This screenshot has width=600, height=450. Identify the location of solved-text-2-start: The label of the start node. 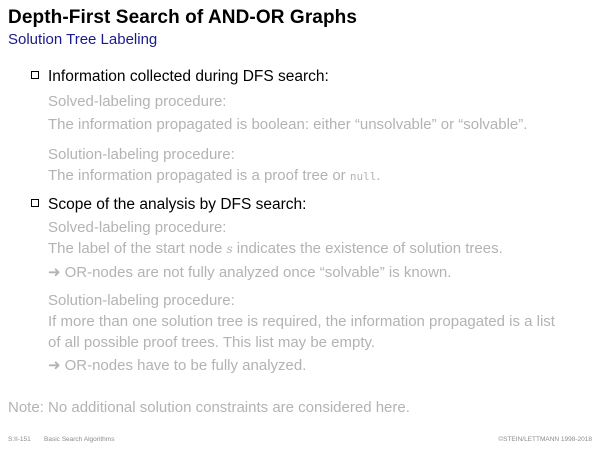
(137, 248).